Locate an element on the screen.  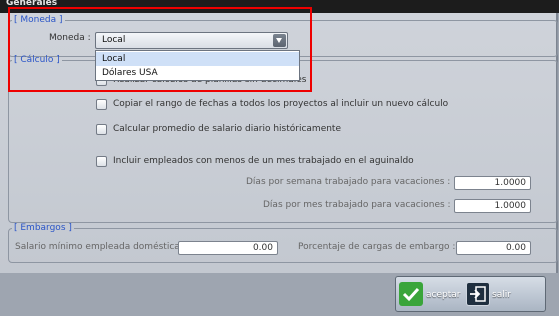
copy-date-range-checkbox is located at coordinates (101, 104).